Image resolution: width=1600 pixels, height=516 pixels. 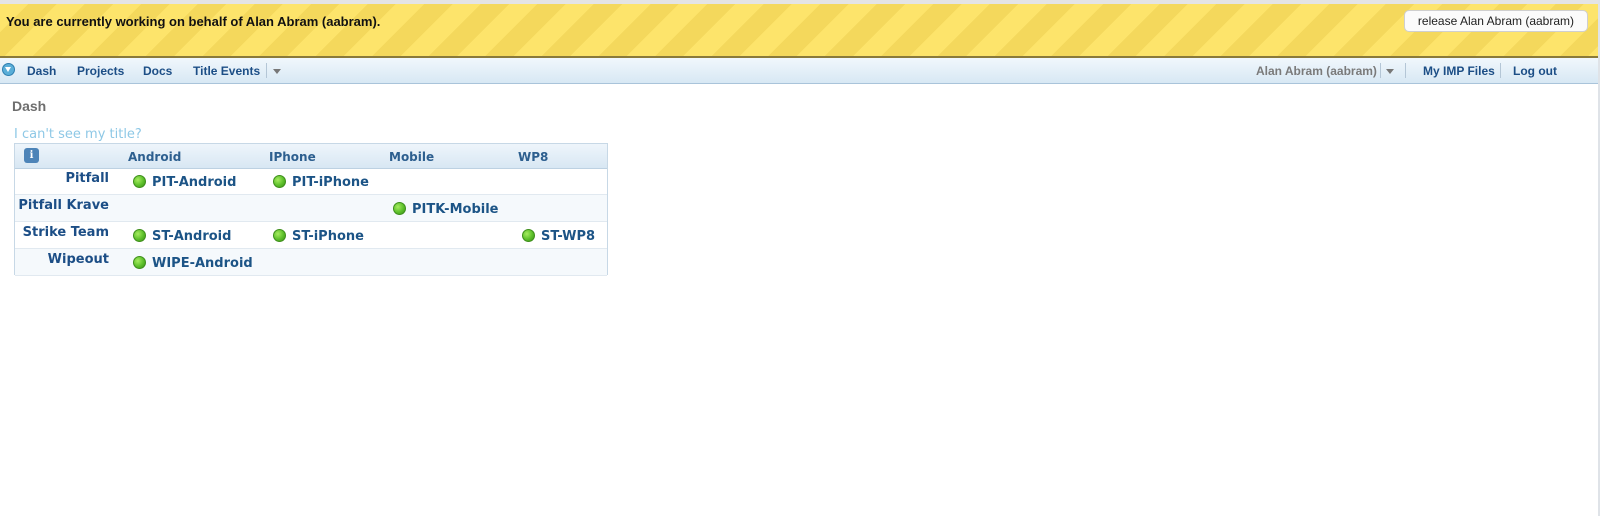 I want to click on cant-see-title-link: I can't see my title?, so click(x=78, y=134).